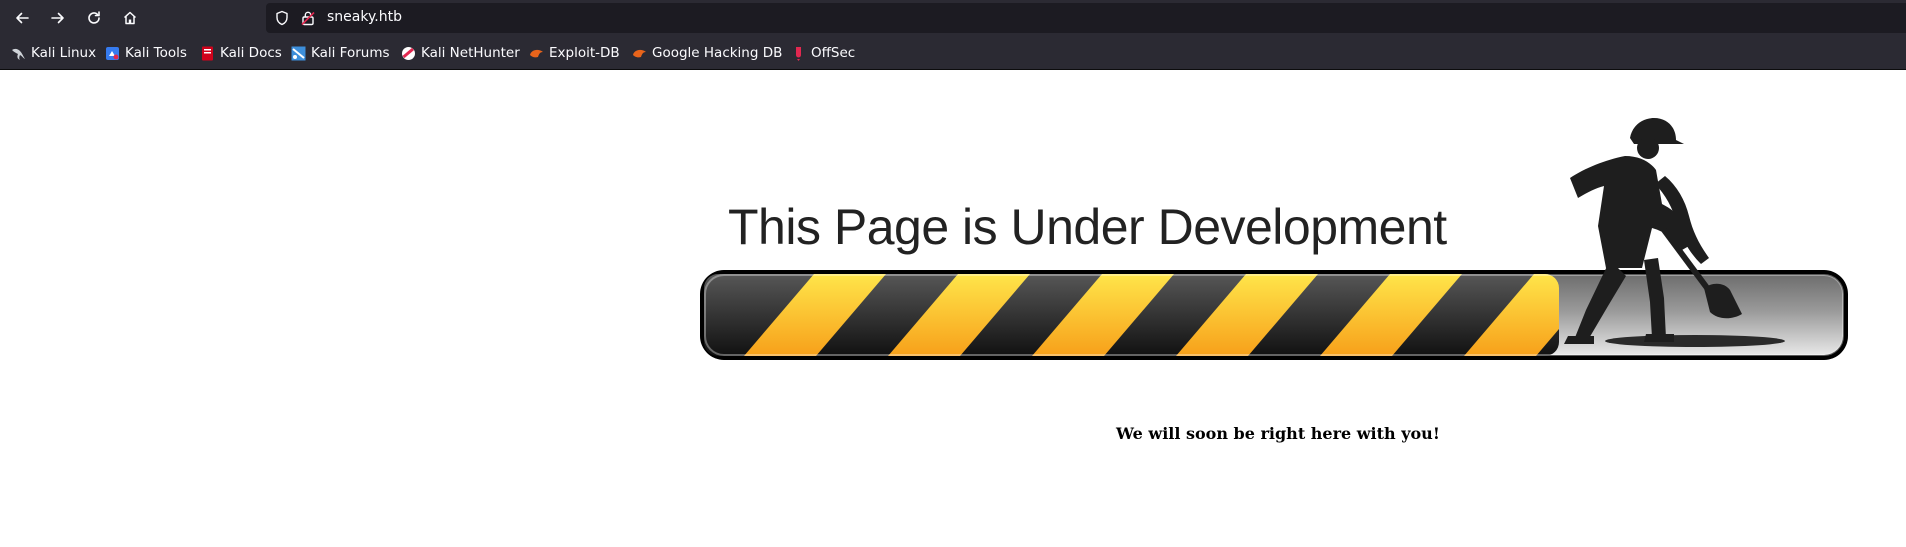 This screenshot has width=1906, height=547. I want to click on bookmark-label: Google Hacking DB, so click(717, 53).